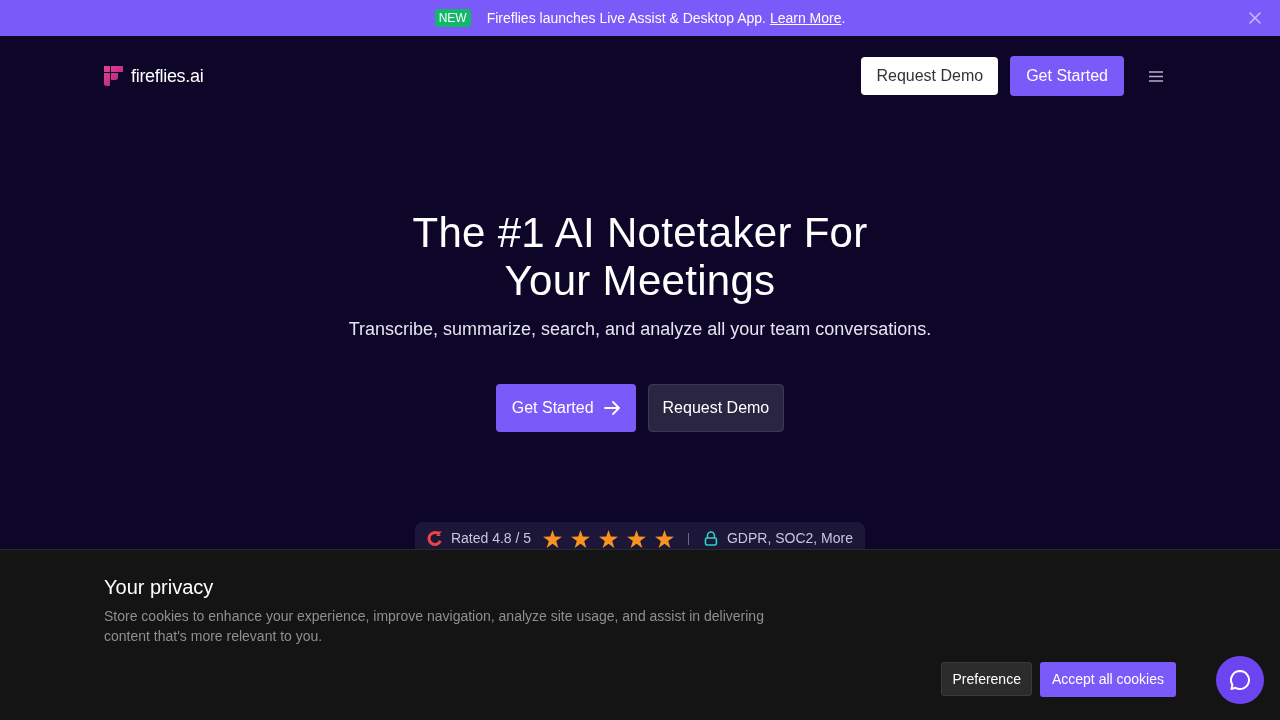  I want to click on rating-logo-icon, so click(435, 538).